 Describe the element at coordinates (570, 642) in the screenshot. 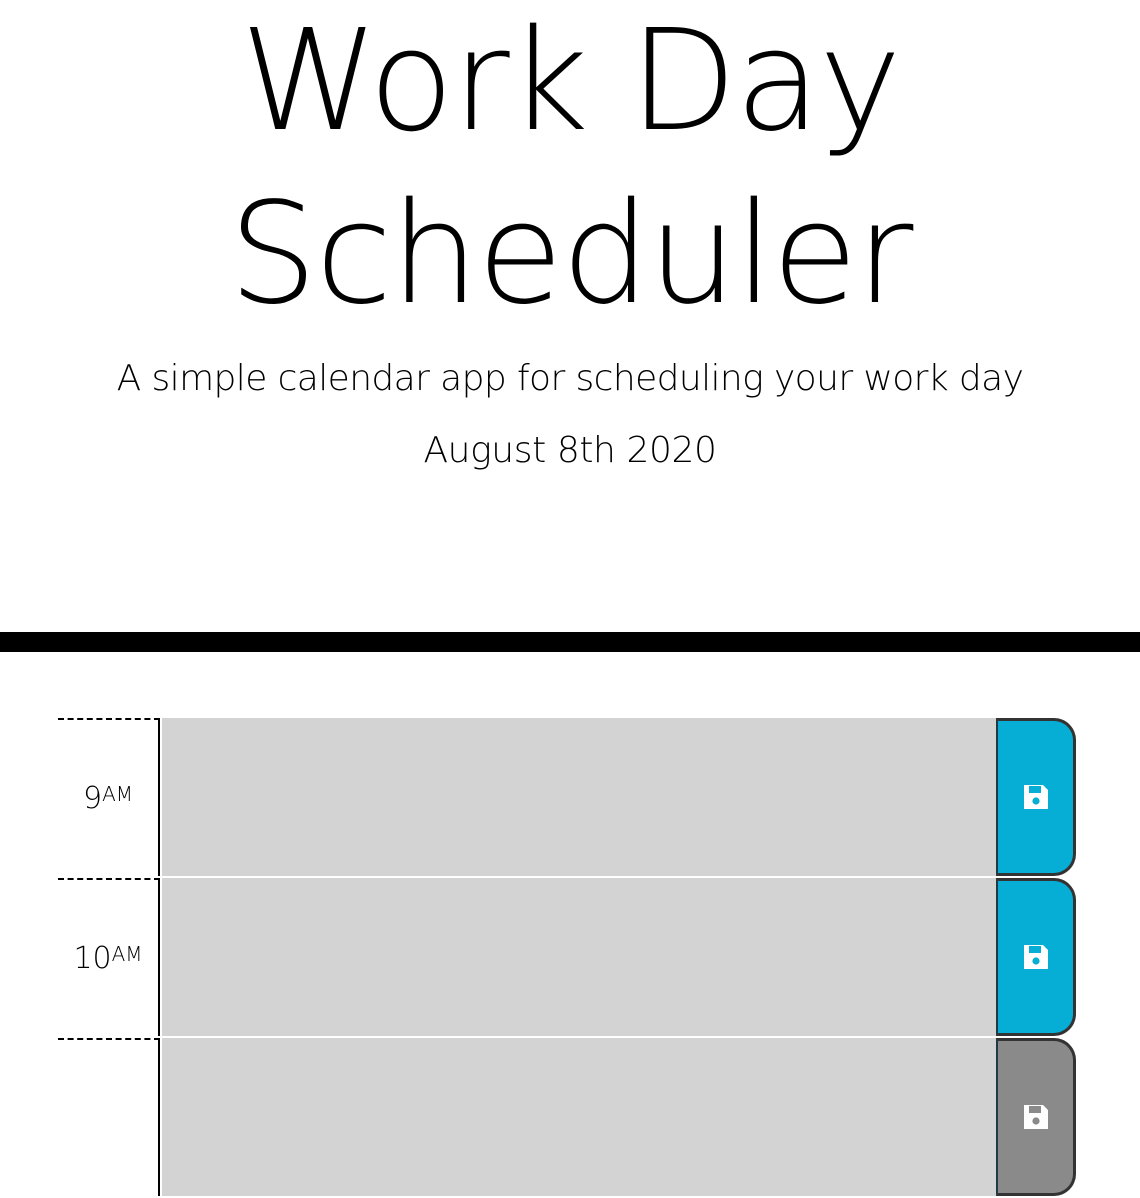

I see `header-divider` at that location.